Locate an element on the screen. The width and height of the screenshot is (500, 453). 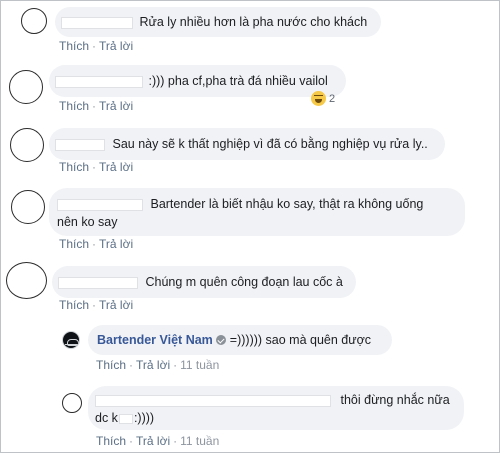
comment-text: Chúng m quên công đoạn lau cốc à is located at coordinates (244, 282).